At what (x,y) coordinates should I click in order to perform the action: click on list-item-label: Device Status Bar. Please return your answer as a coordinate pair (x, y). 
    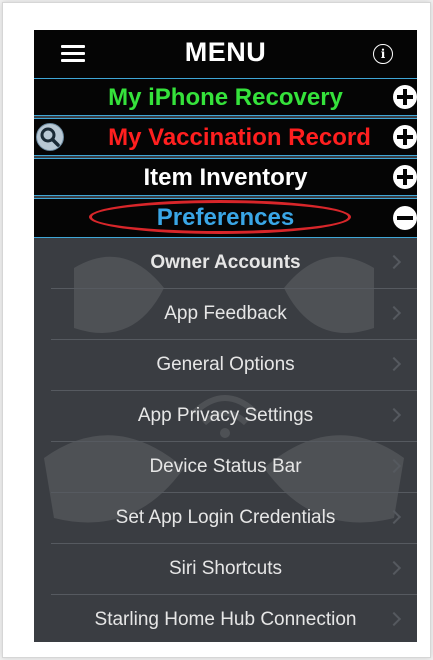
    Looking at the image, I should click on (225, 466).